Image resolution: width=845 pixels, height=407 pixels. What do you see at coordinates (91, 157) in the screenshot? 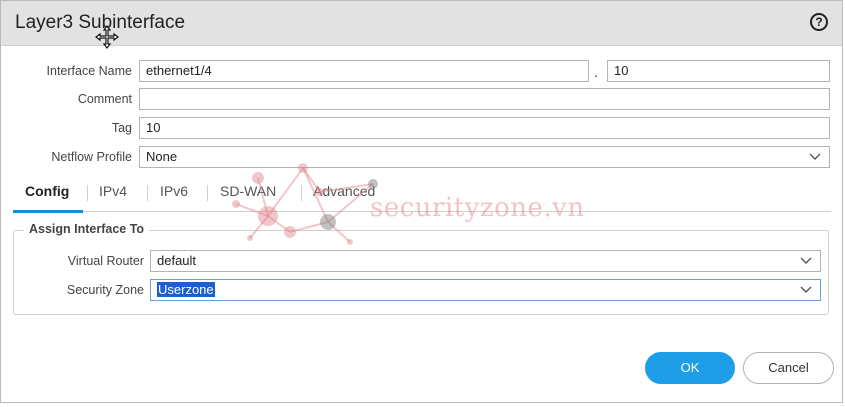
I see `netflow-profile-label: Netflow Profile` at bounding box center [91, 157].